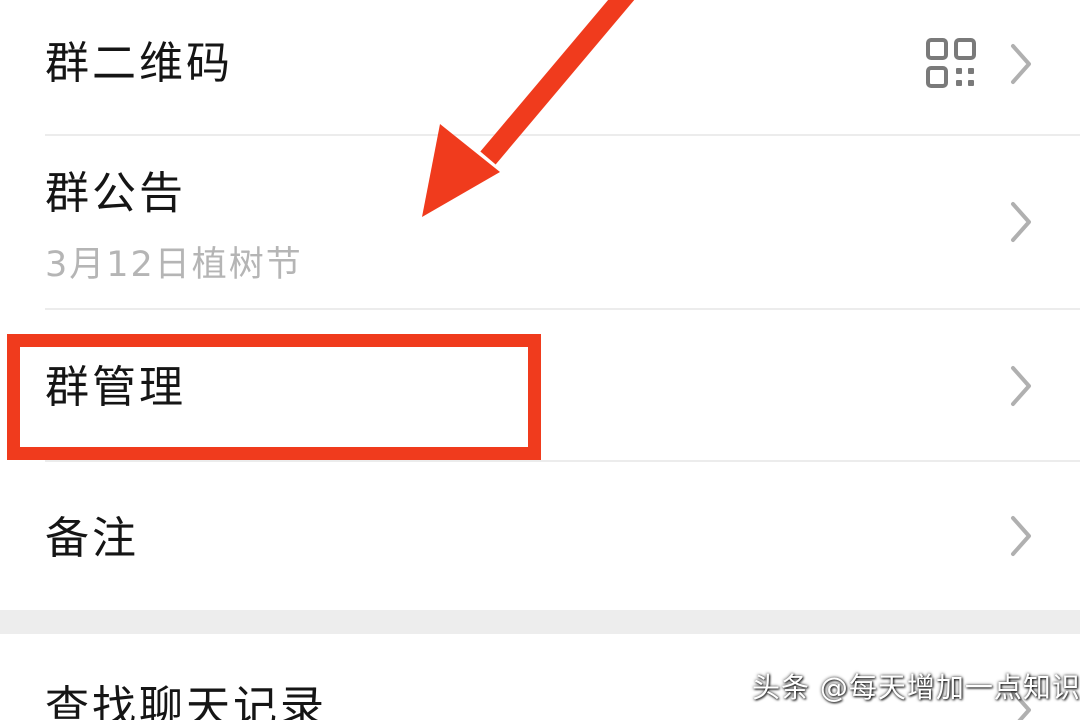 This screenshot has width=1080, height=720. Describe the element at coordinates (916, 687) in the screenshot. I see `watermark-text: 头条 @每天增加一点知识` at that location.